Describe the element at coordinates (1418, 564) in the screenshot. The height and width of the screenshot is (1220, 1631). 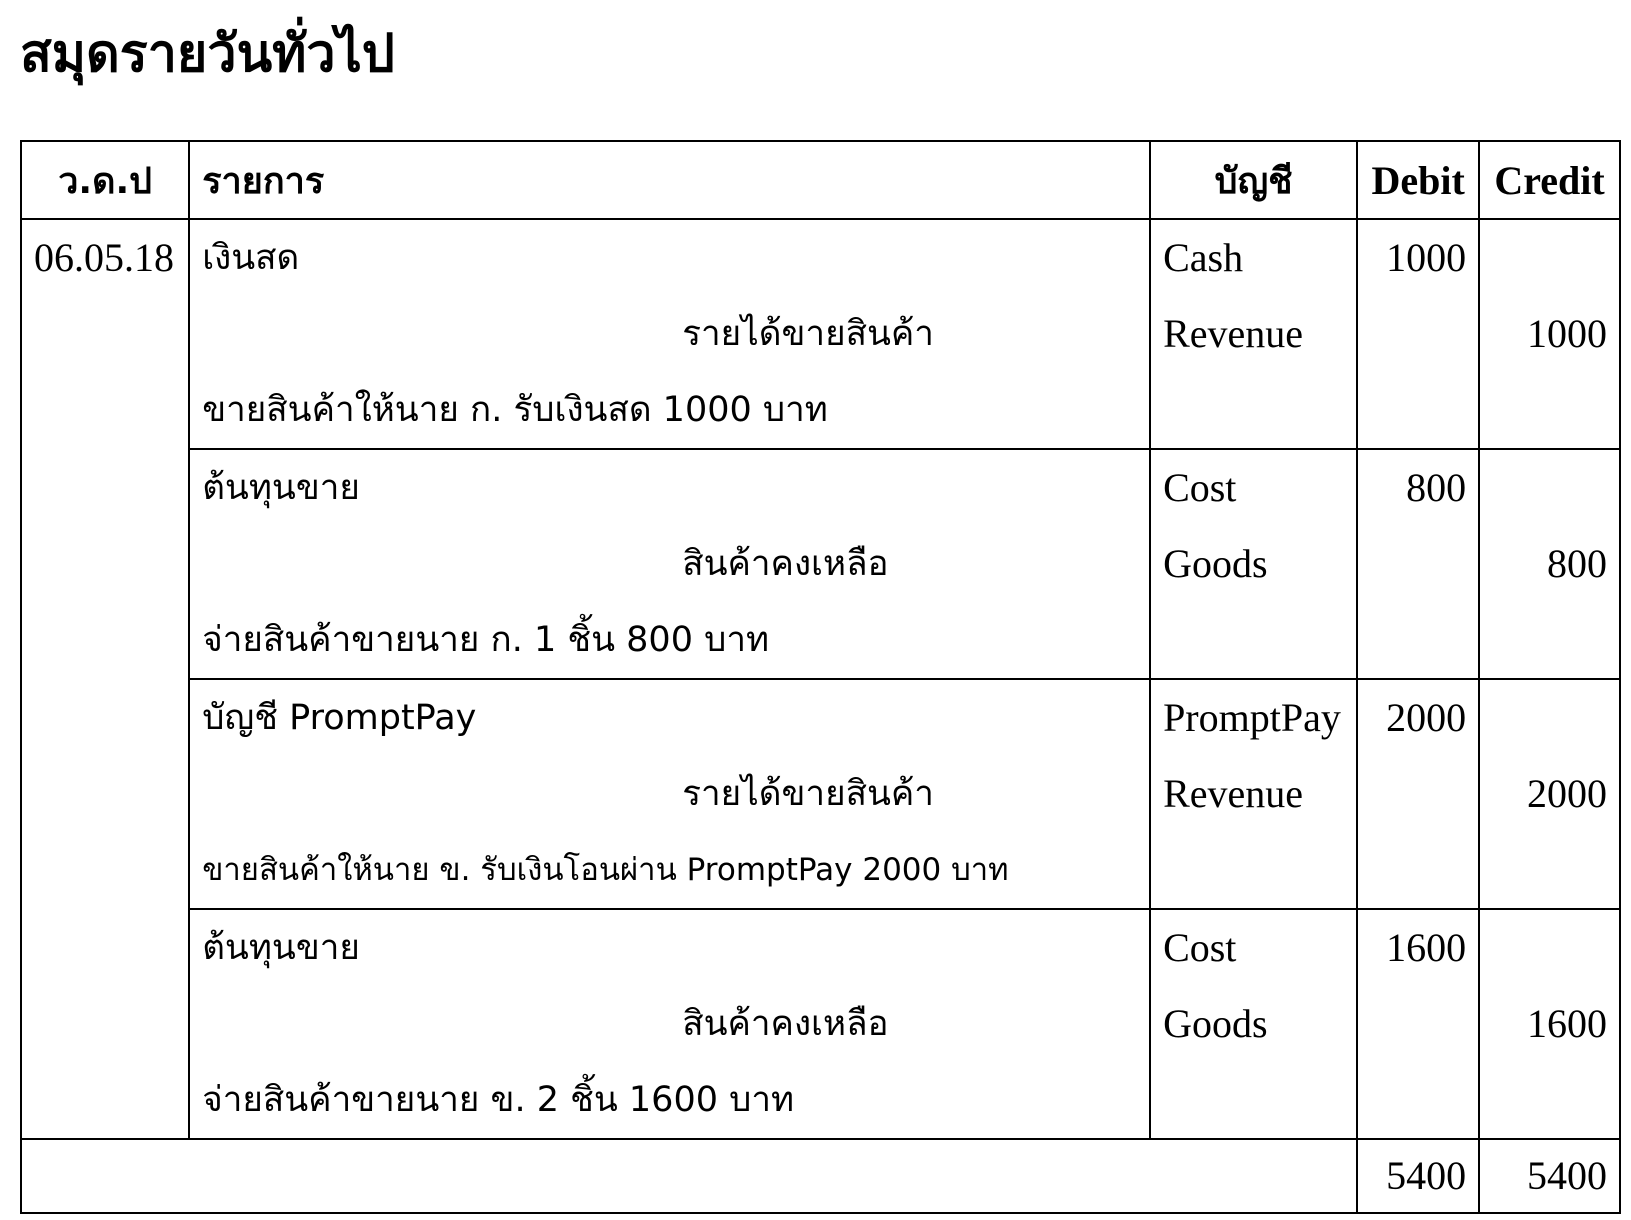
I see `debit-cell: 800` at that location.